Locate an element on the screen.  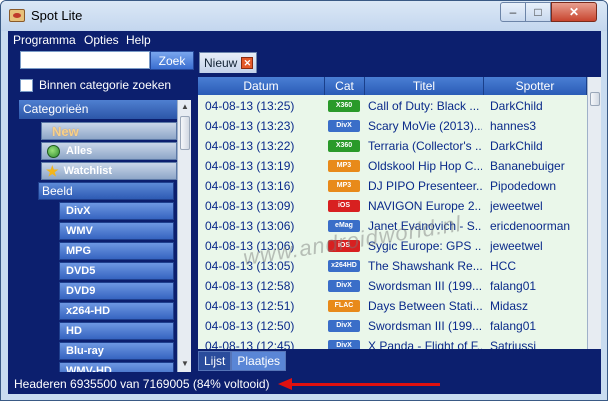
table-scrollbar is located at coordinates (594, 213).